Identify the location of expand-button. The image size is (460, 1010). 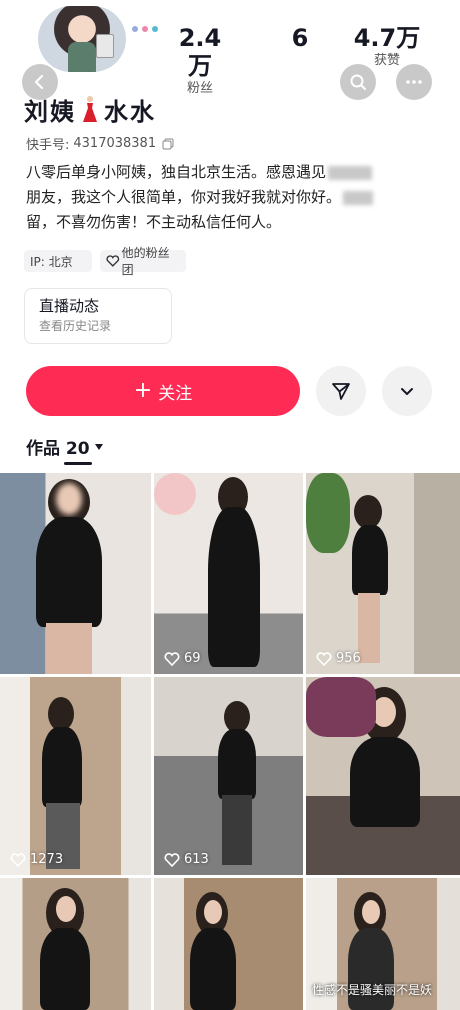
(407, 391).